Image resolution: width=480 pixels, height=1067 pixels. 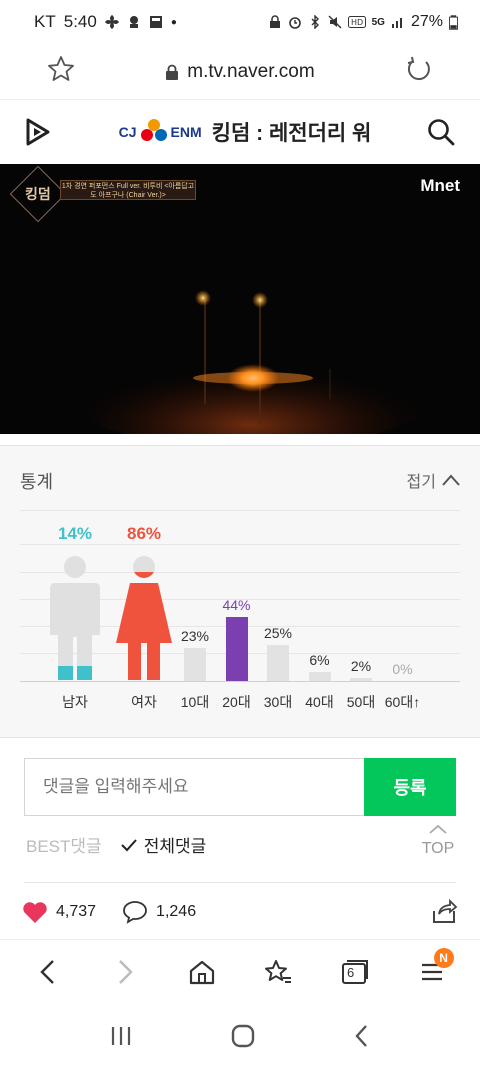 I want to click on comment-count-button: 1,246, so click(x=159, y=912).